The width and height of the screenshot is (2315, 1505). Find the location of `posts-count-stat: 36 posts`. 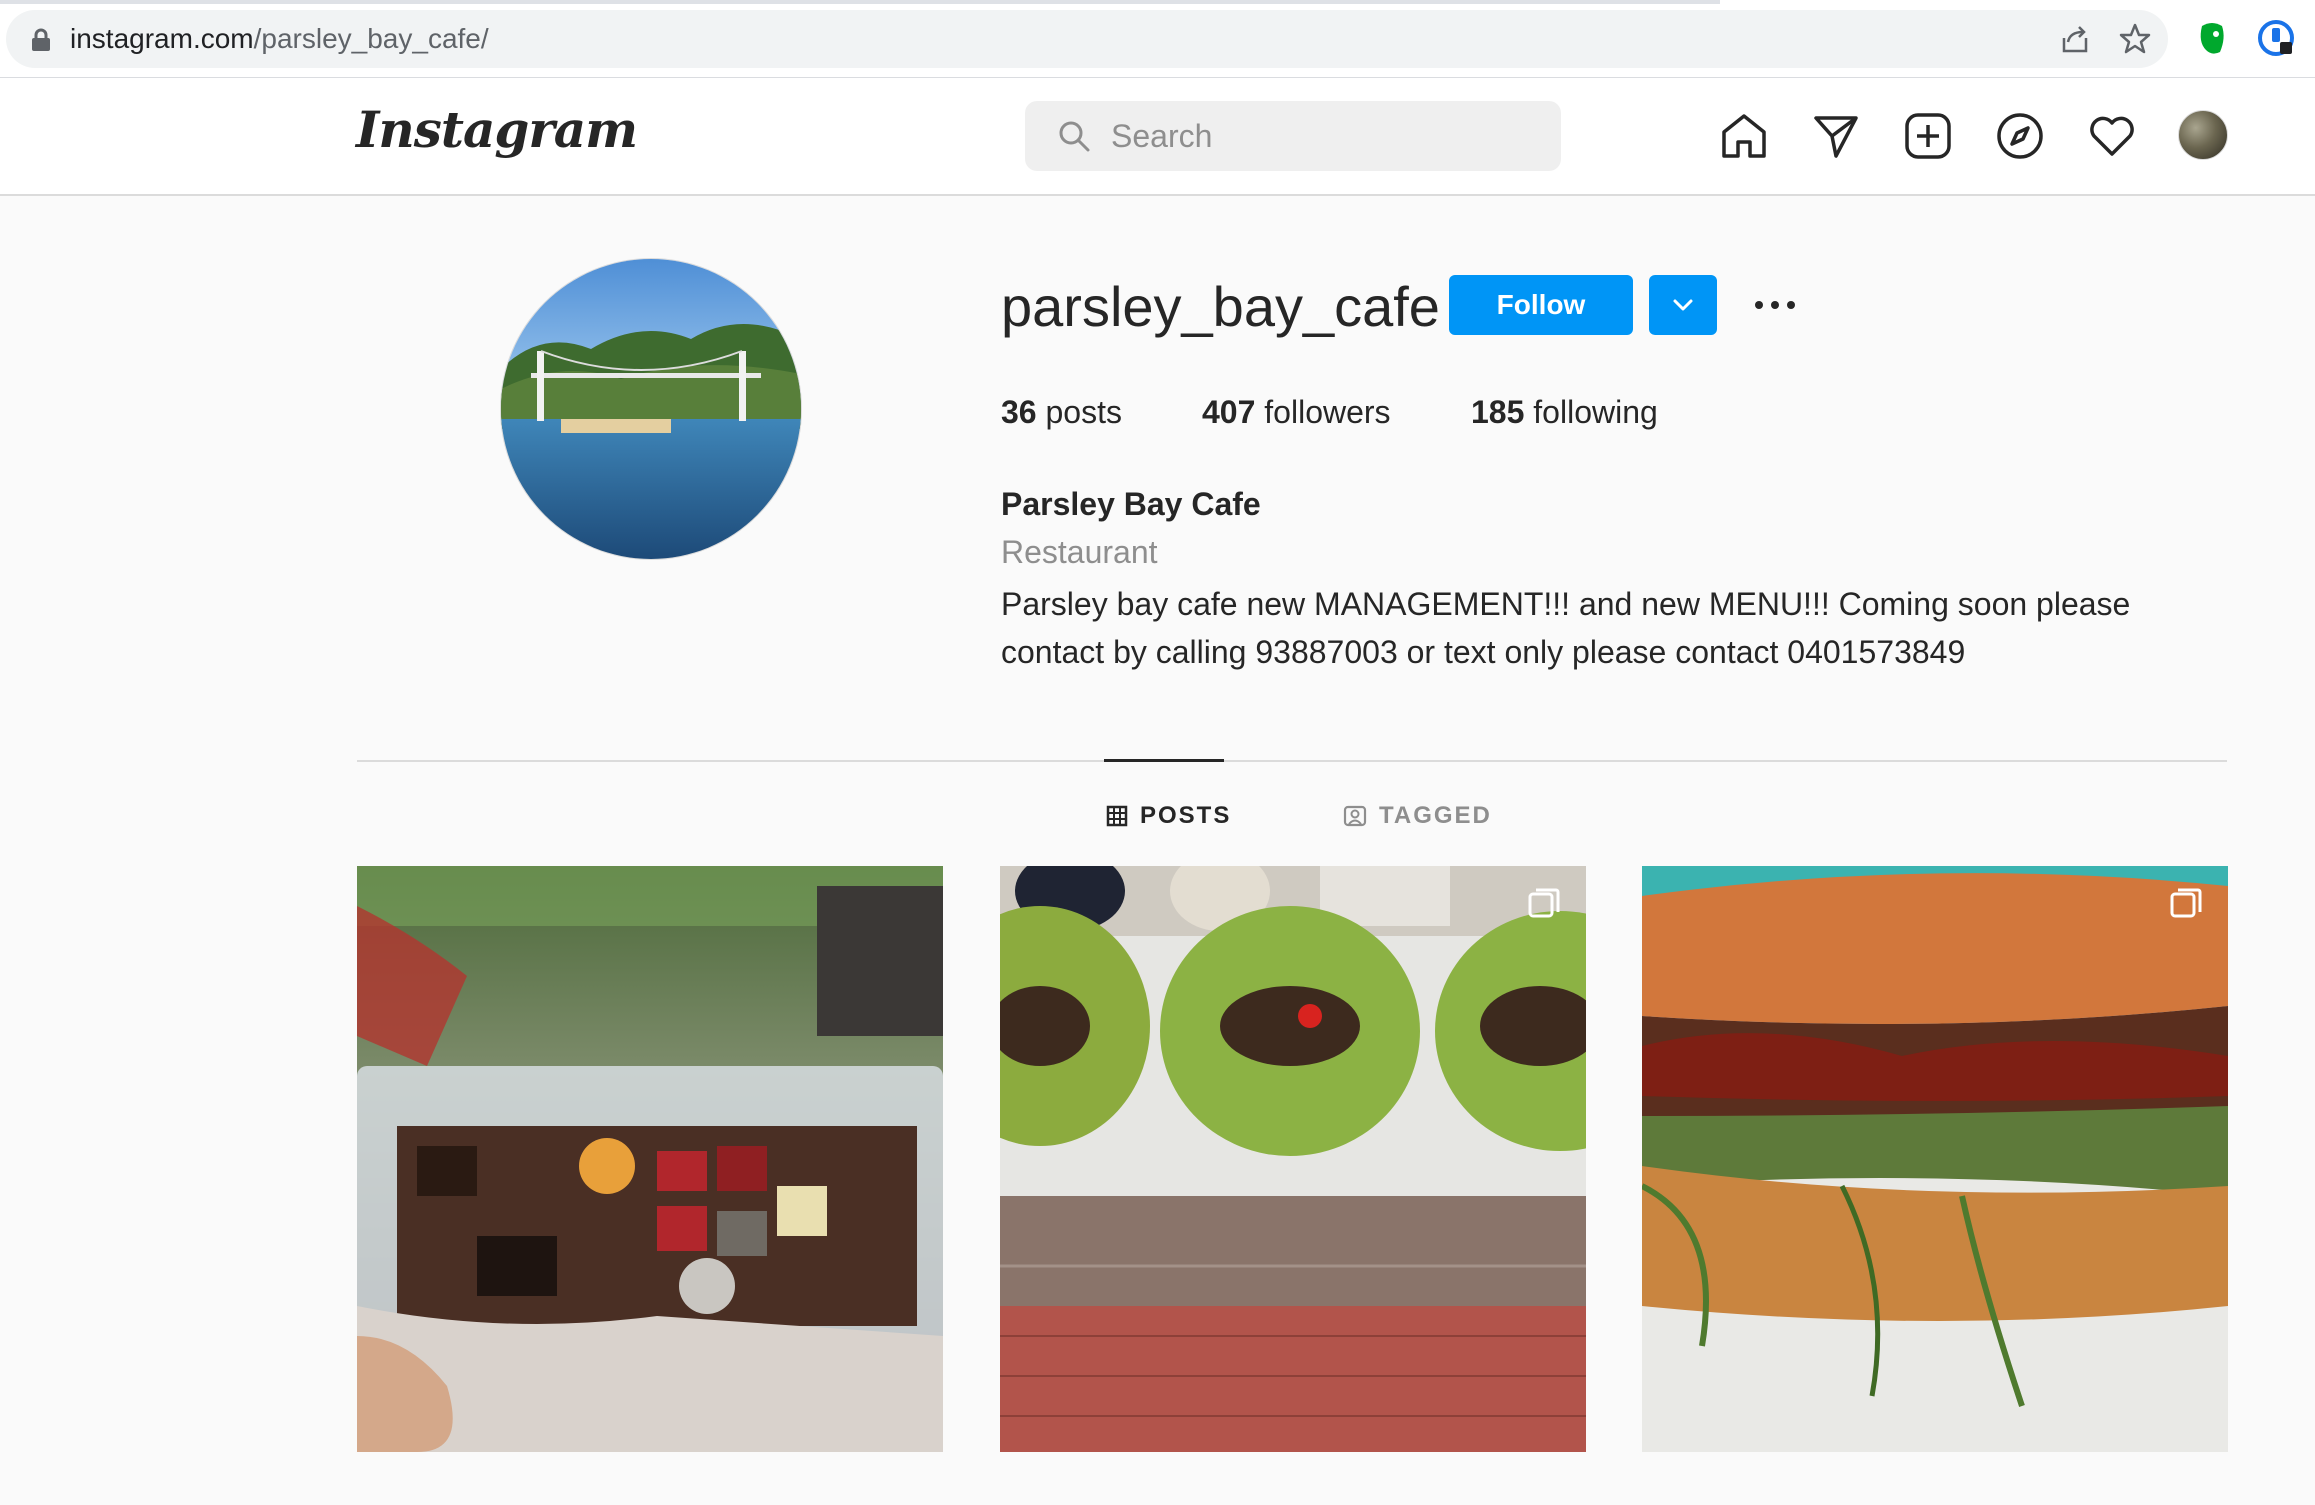

posts-count-stat: 36 posts is located at coordinates (1061, 412).